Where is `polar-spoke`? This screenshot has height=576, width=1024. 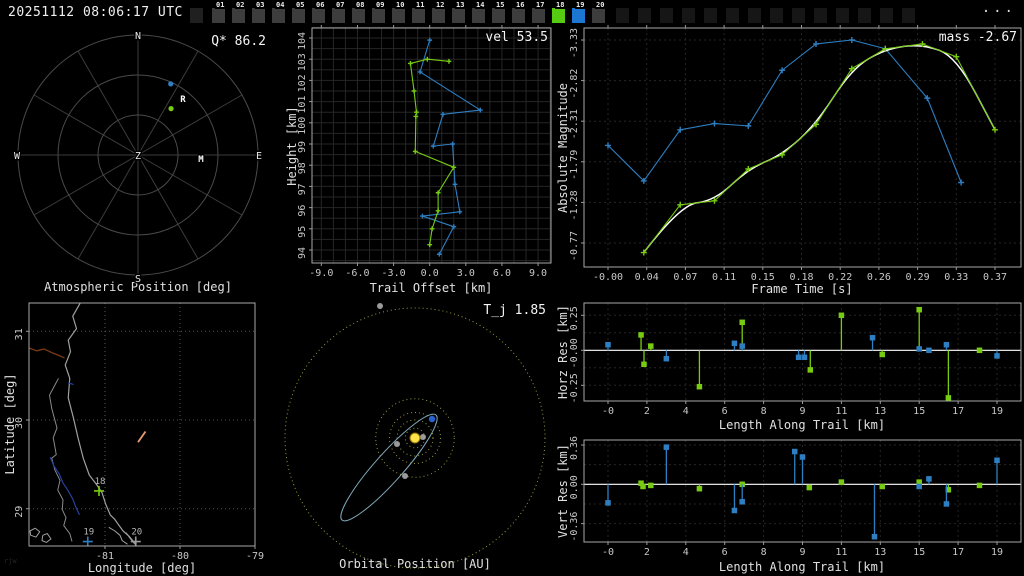 polar-spoke is located at coordinates (86, 125).